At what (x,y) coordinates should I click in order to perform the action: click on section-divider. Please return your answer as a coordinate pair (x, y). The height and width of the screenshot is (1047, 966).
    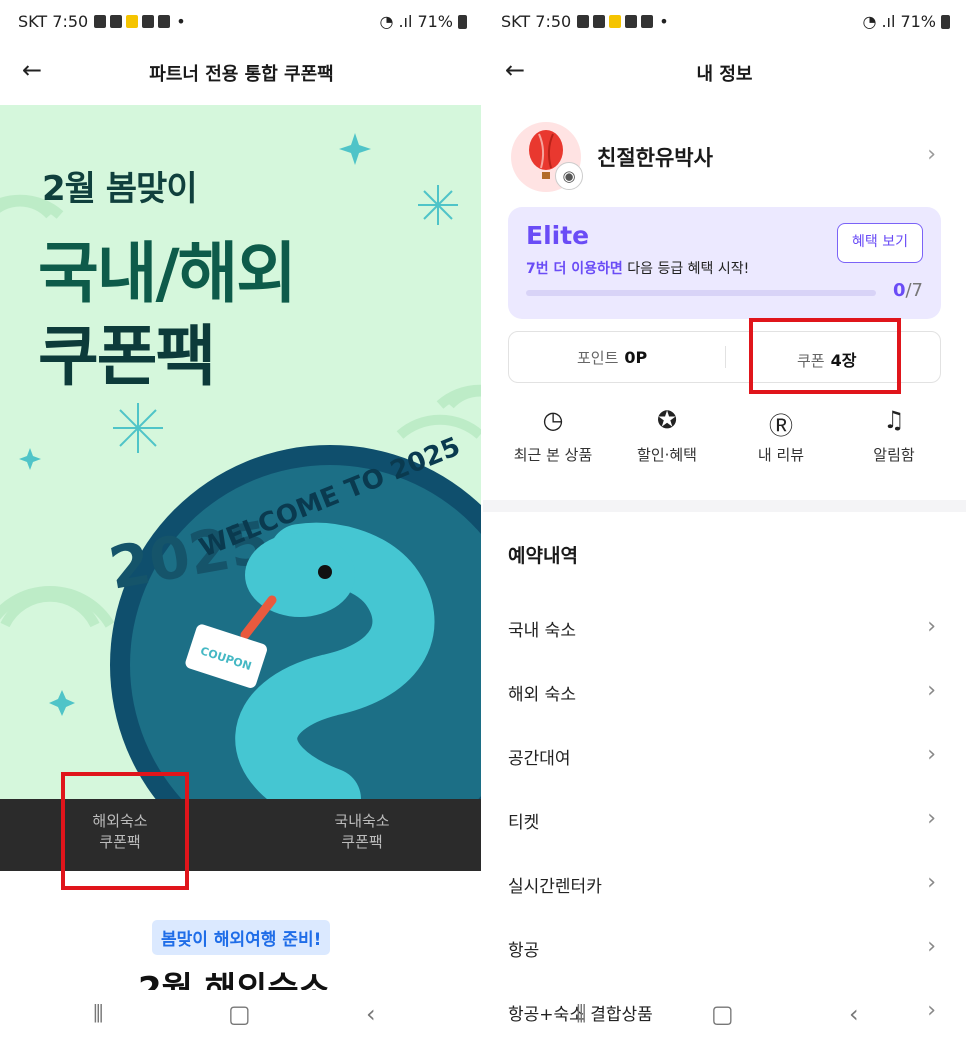
    Looking at the image, I should click on (724, 506).